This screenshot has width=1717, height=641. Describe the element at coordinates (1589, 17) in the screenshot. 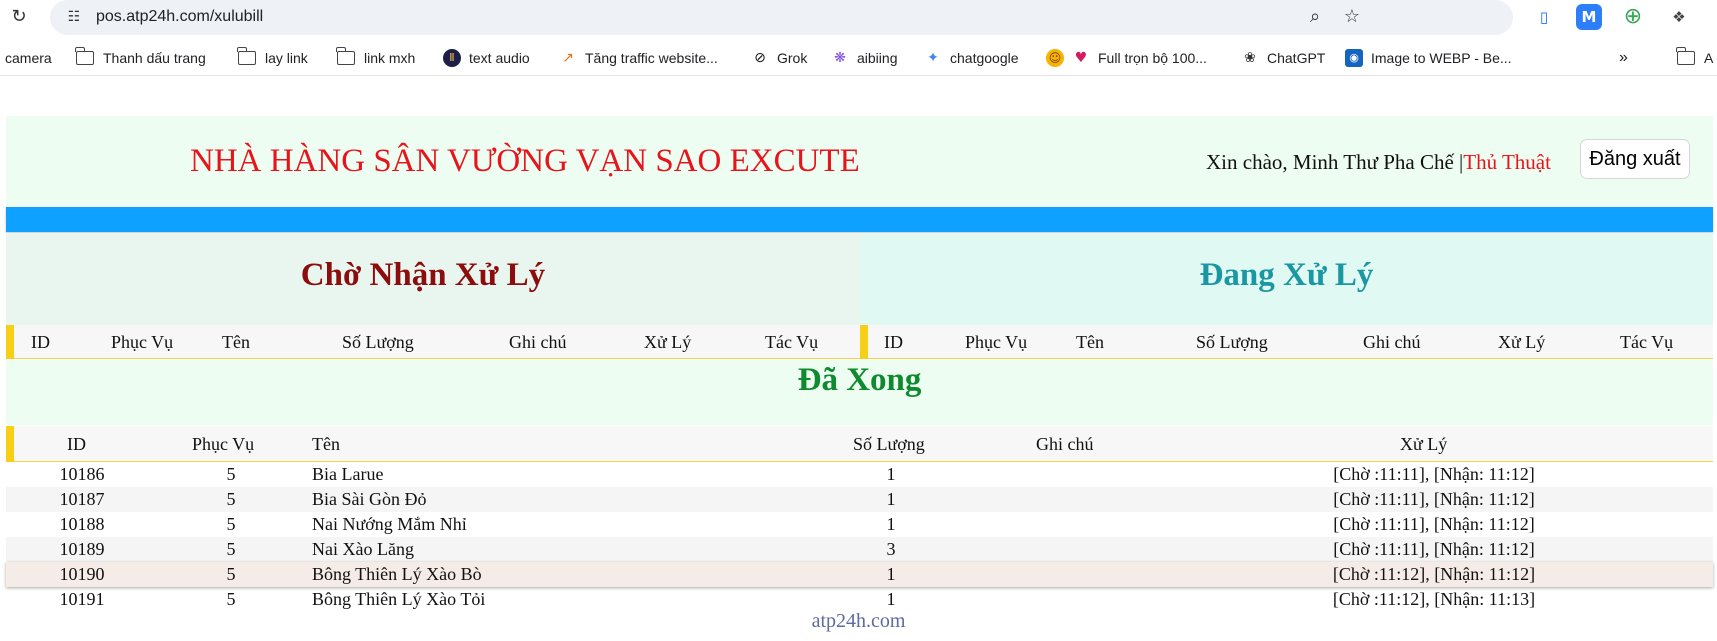

I see `extension-m-icon: M` at that location.